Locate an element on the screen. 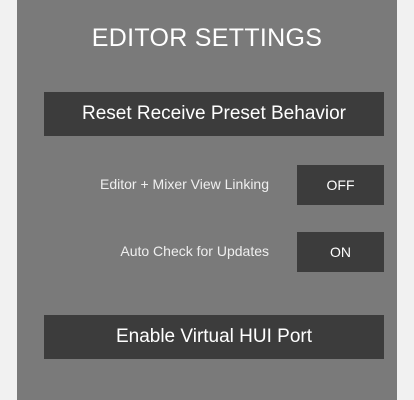 The width and height of the screenshot is (414, 400). auto-check-updates-label: Auto Check for Updates is located at coordinates (194, 251).